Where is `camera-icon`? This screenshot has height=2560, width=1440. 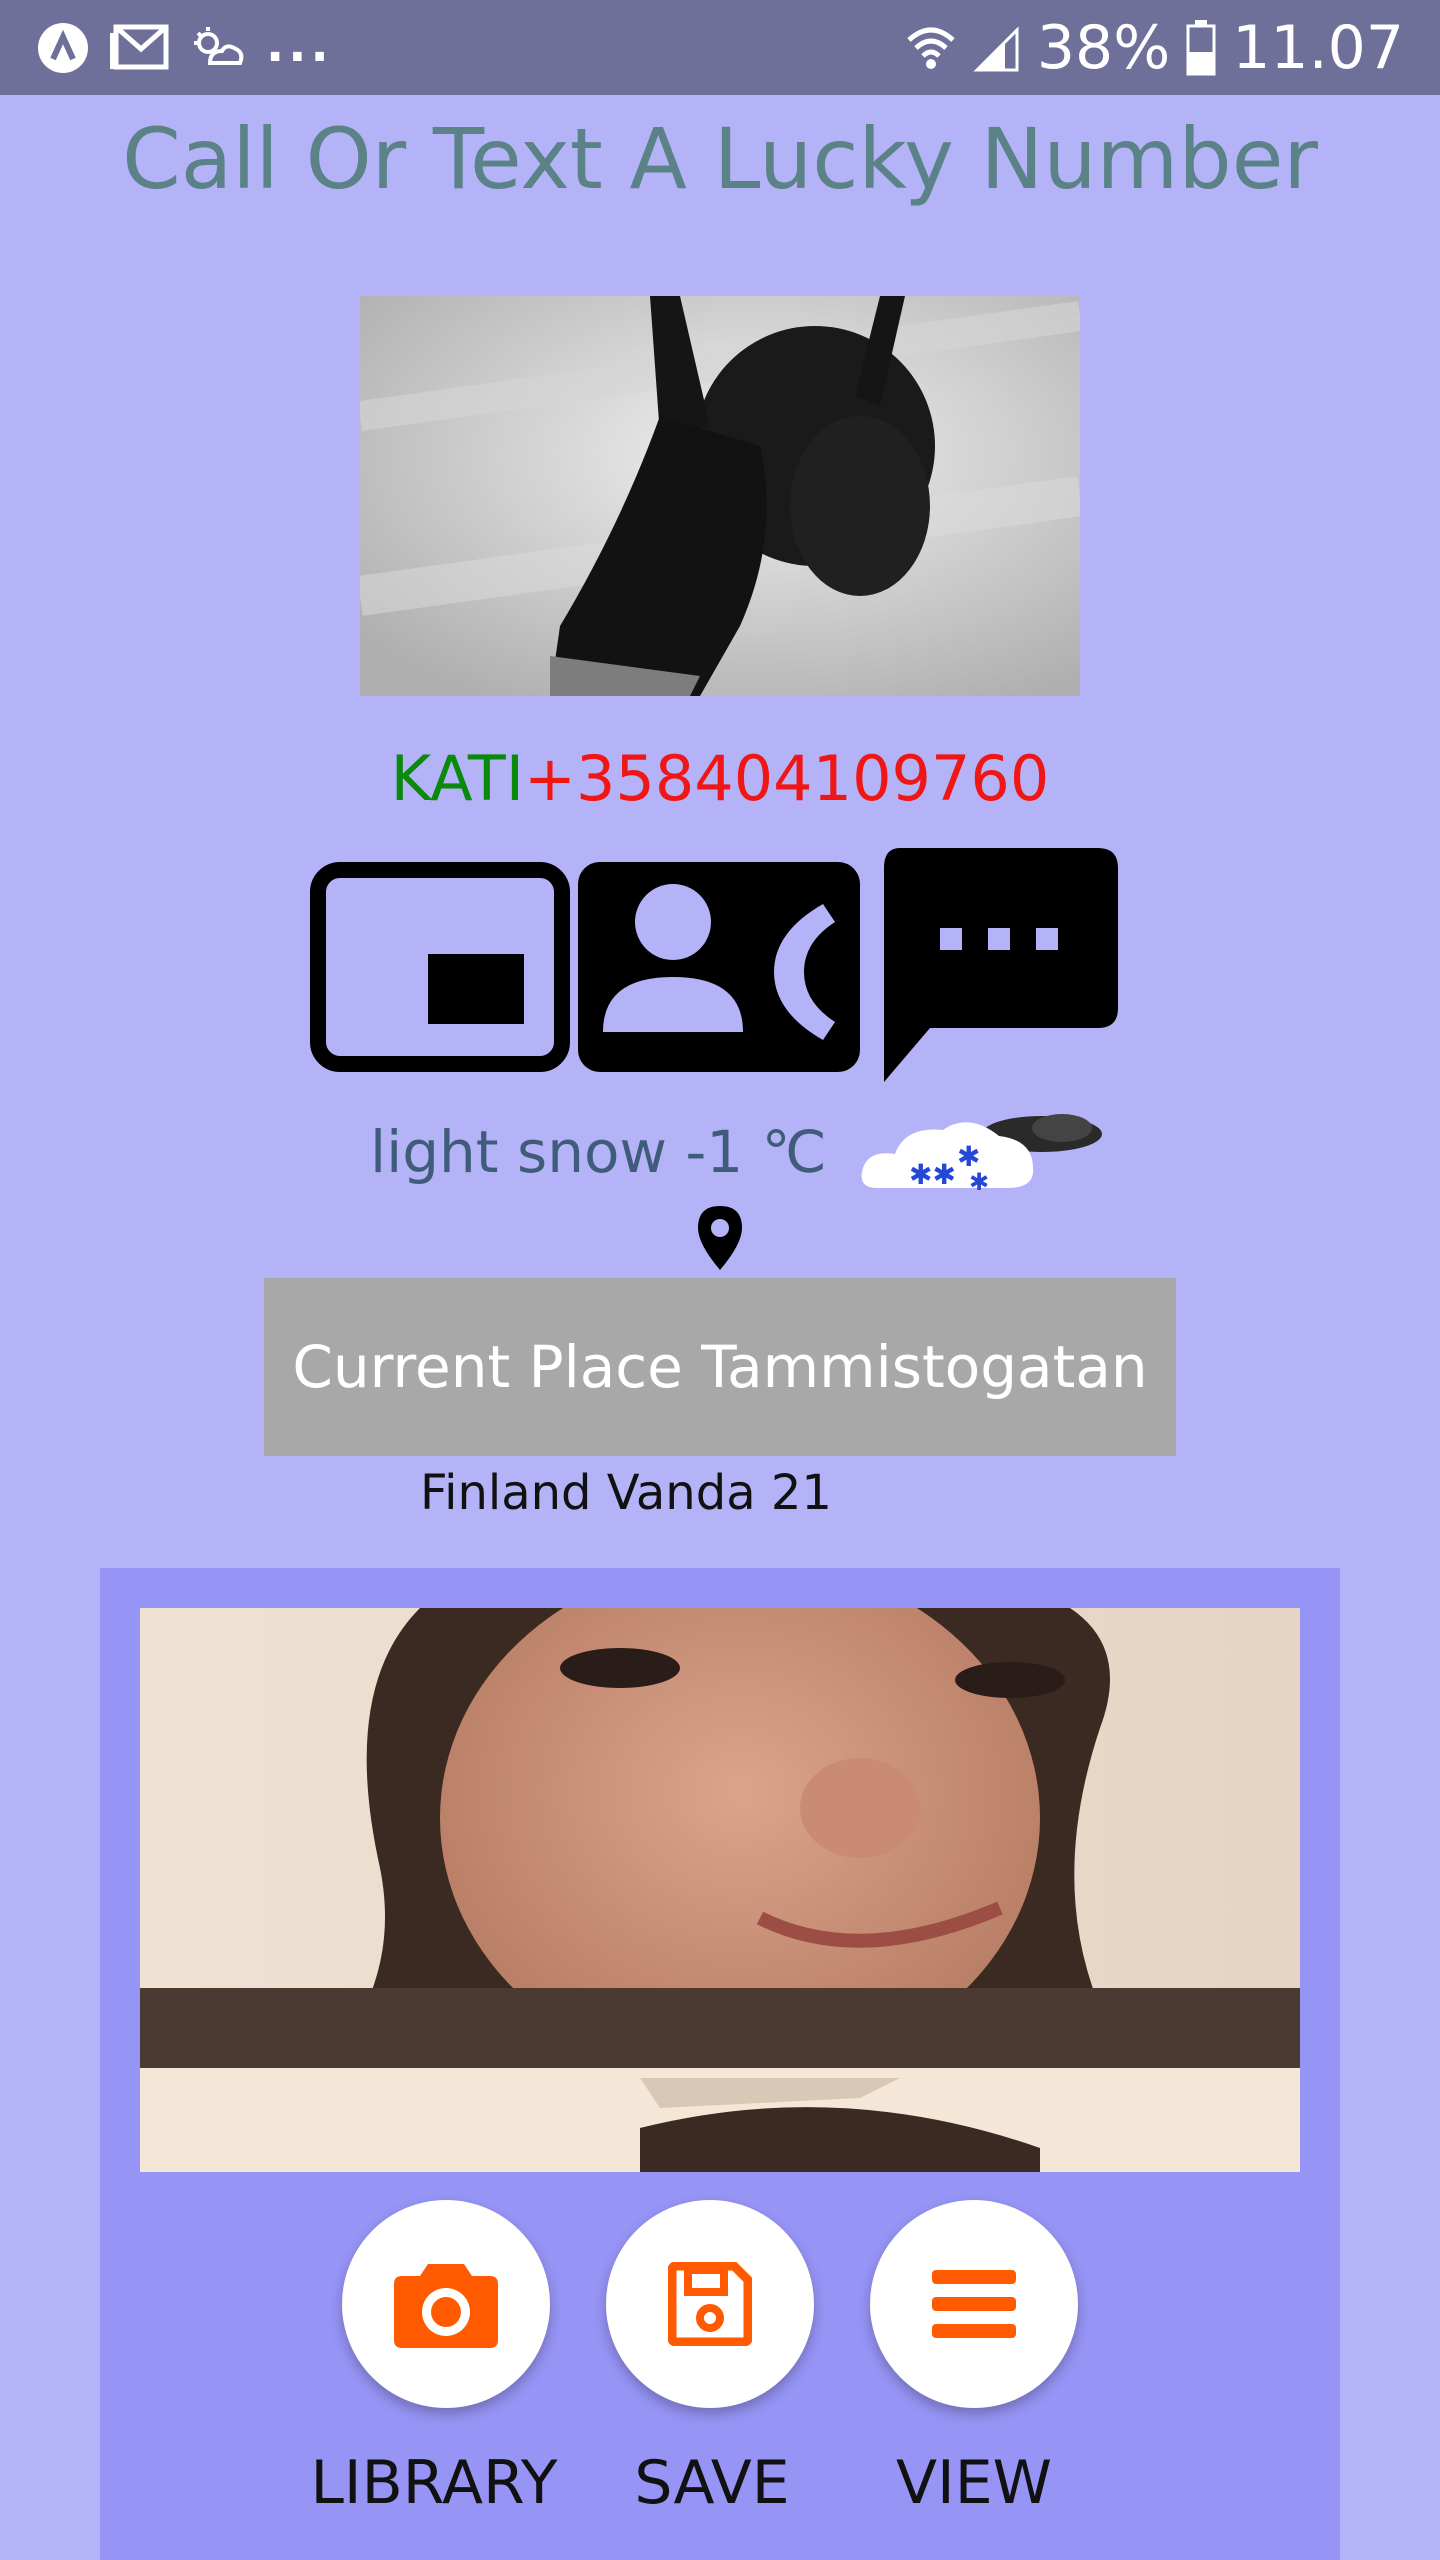 camera-icon is located at coordinates (446, 2306).